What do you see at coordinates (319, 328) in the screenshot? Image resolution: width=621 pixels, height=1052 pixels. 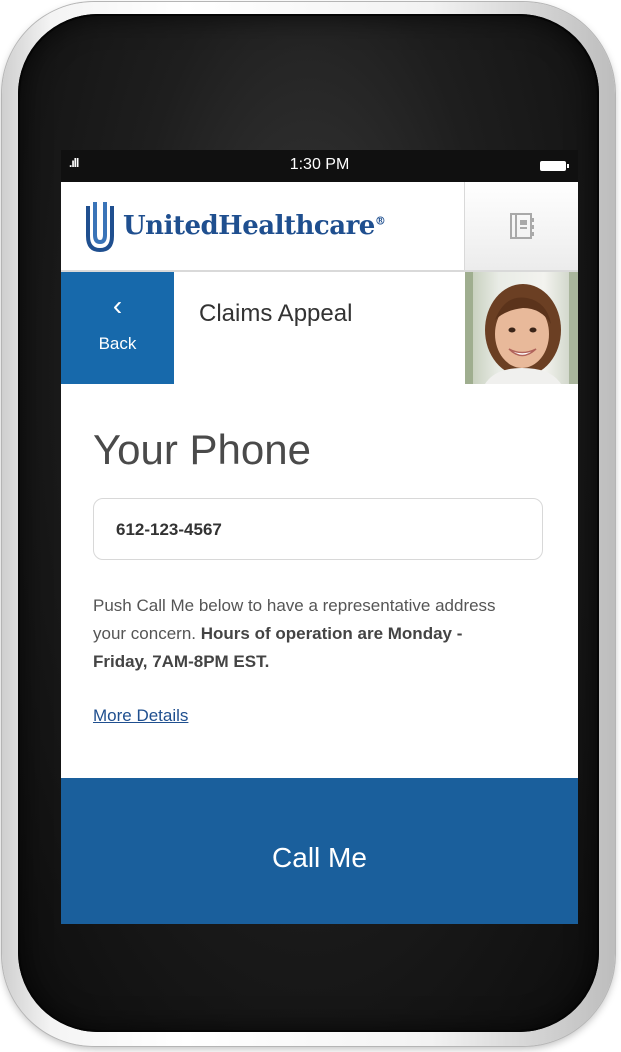 I see `nav-row: ‹ Back Claims Appeal` at bounding box center [319, 328].